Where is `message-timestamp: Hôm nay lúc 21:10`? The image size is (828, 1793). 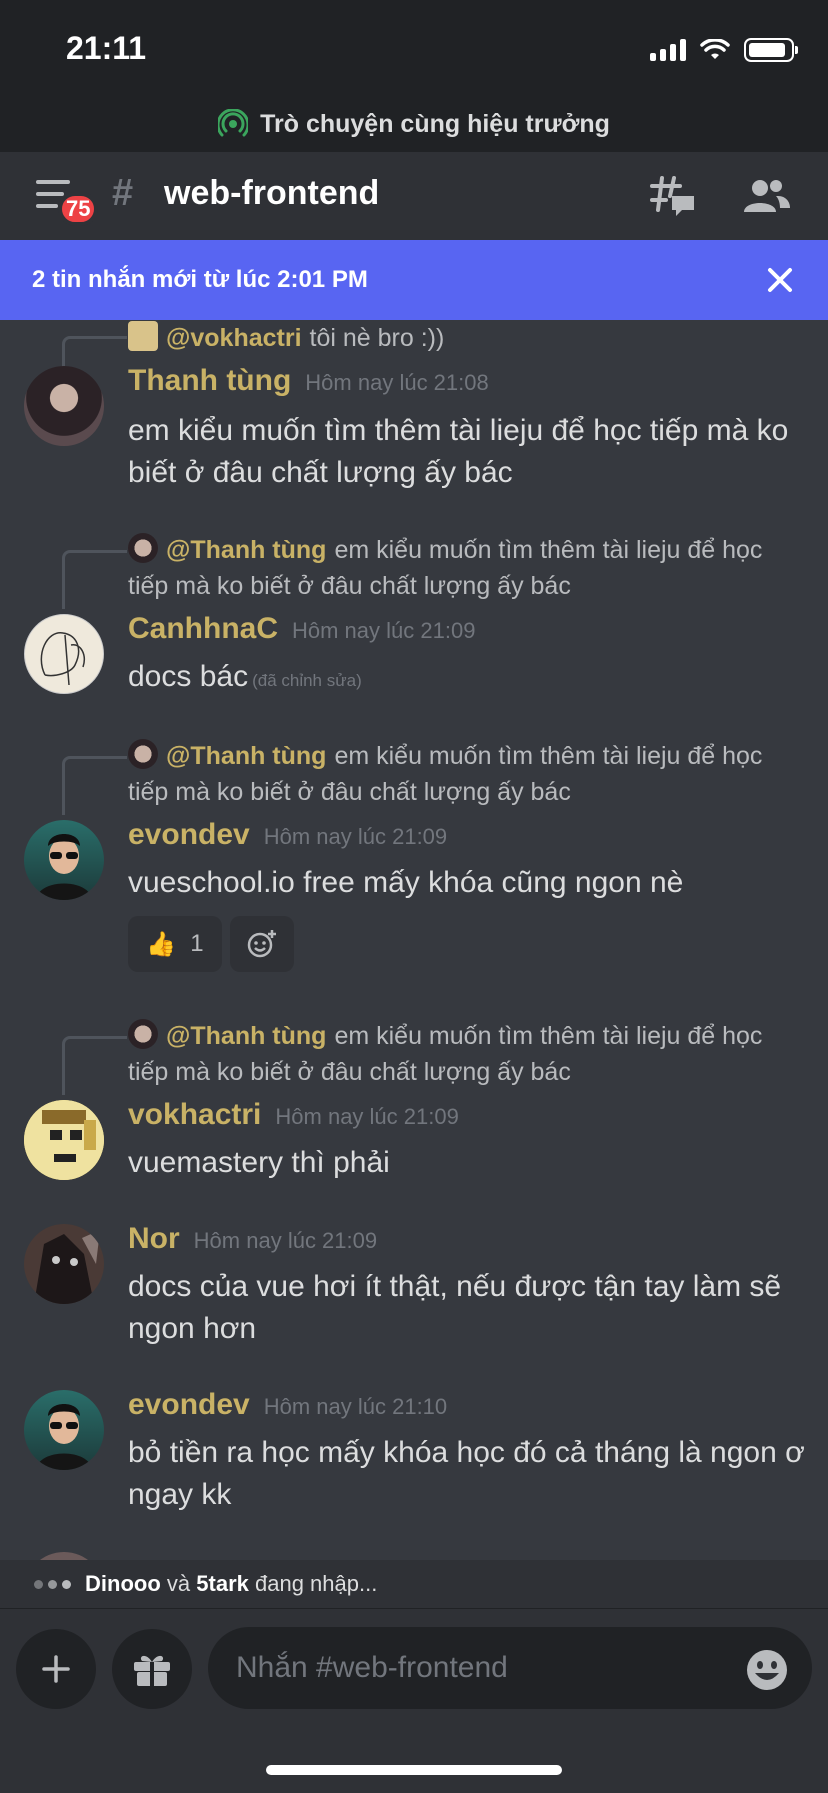
message-timestamp: Hôm nay lúc 21:10 is located at coordinates (355, 1406).